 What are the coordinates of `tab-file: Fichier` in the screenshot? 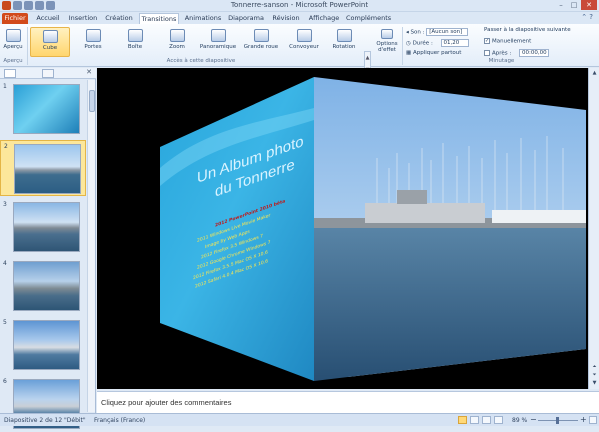 It's located at (15, 18).